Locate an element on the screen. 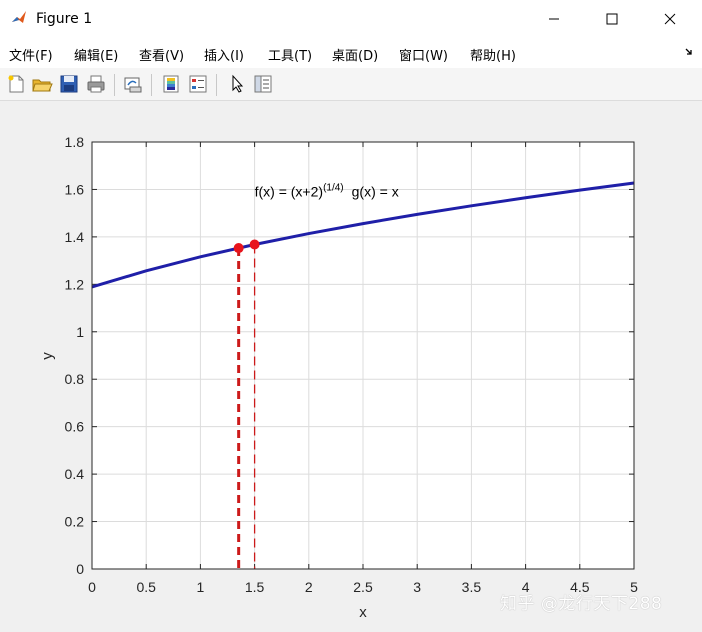 The width and height of the screenshot is (702, 632). close-button is located at coordinates (670, 19).